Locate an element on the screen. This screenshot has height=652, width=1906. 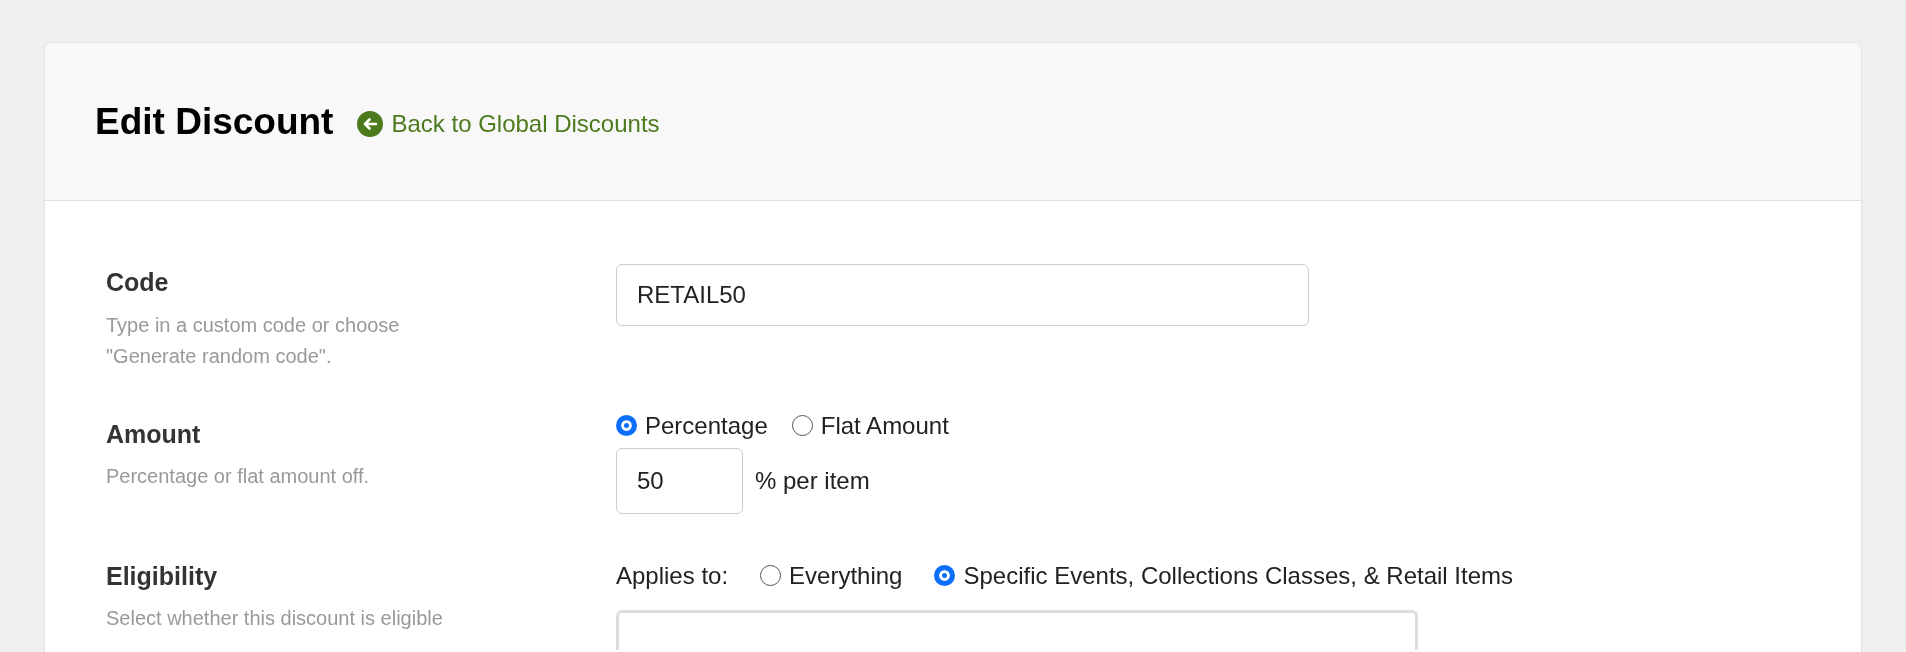
field-label: Eligibility is located at coordinates (162, 576).